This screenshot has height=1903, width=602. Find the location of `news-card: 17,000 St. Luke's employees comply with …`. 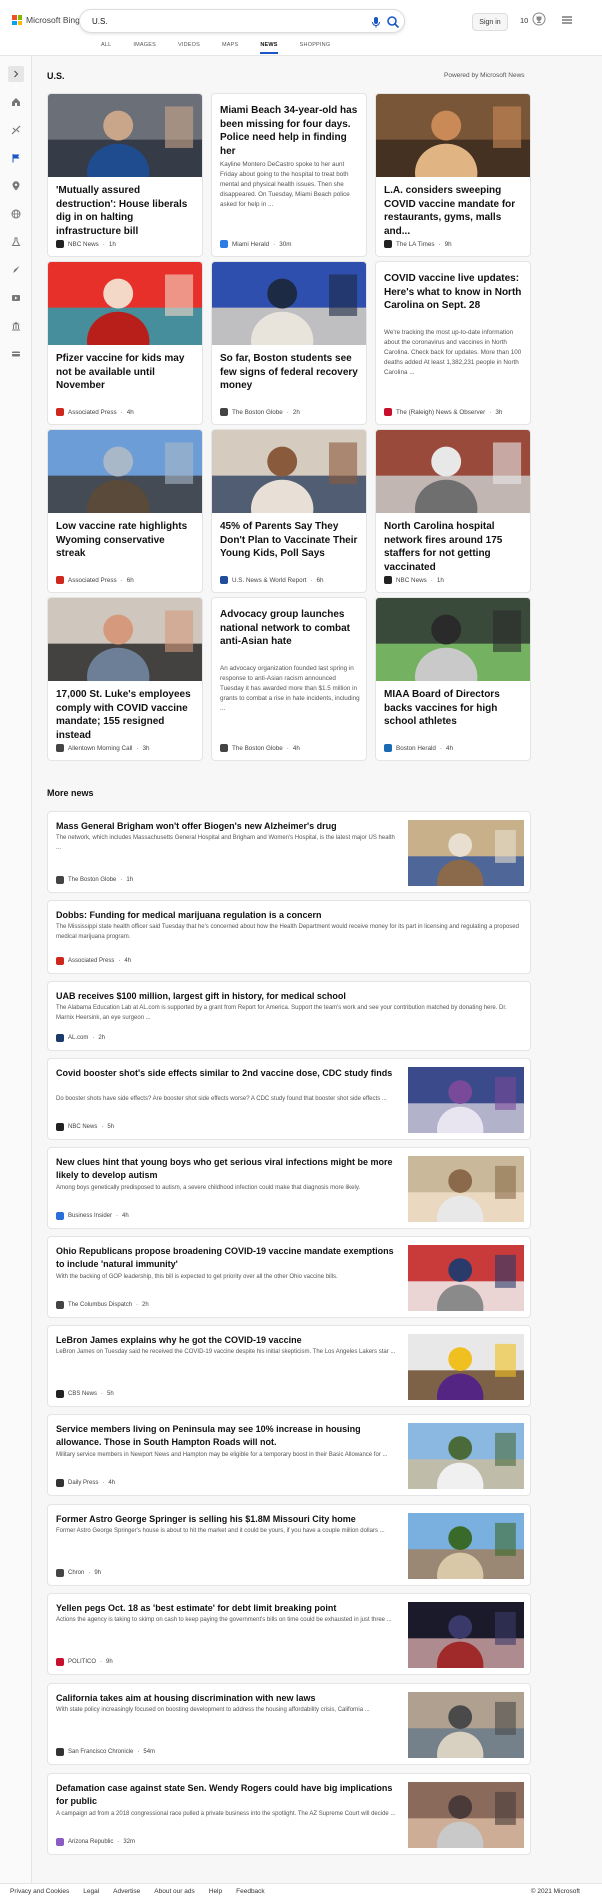

news-card: 17,000 St. Luke's employees comply with … is located at coordinates (125, 679).